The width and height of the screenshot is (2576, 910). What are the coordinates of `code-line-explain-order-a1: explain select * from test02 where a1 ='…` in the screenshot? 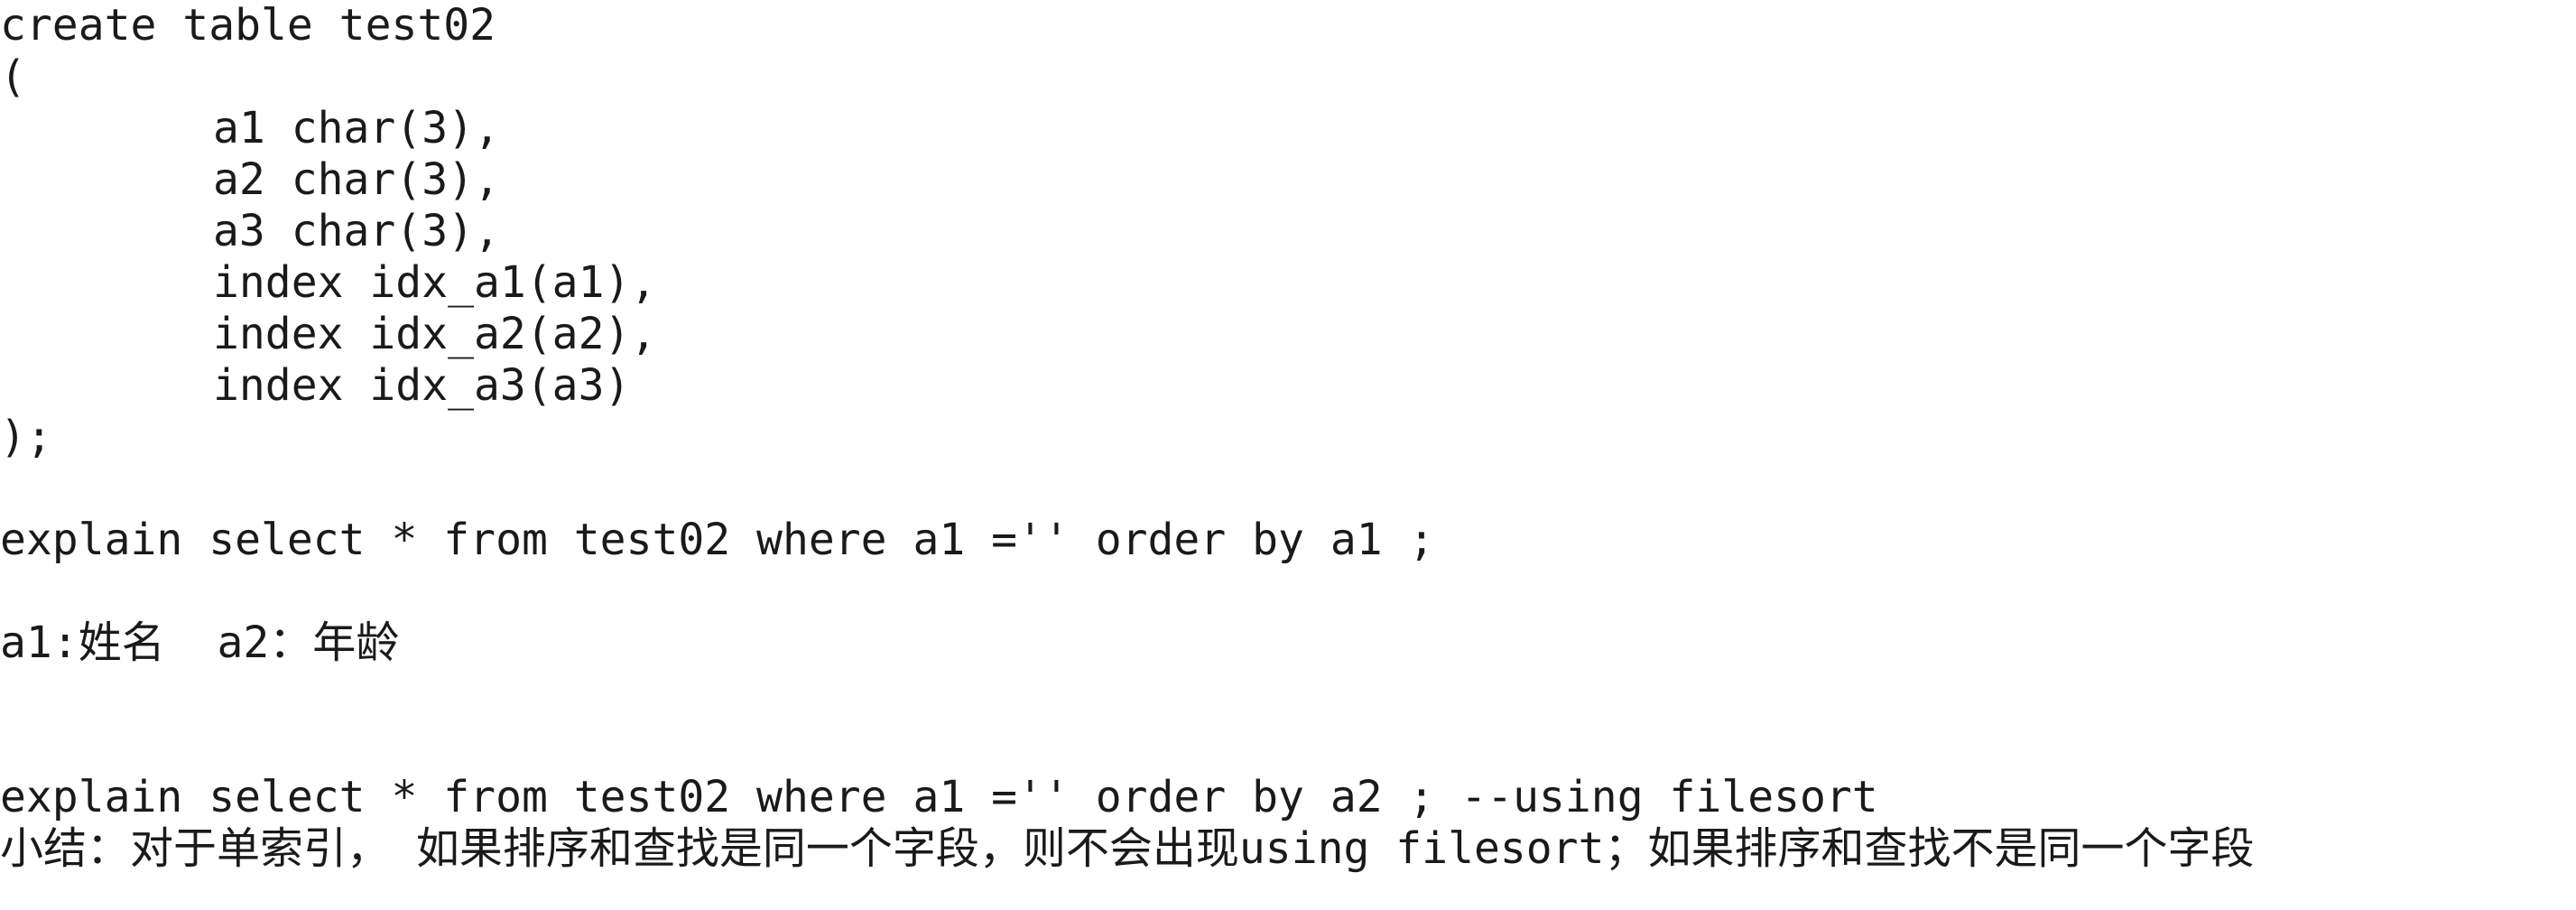 It's located at (717, 540).